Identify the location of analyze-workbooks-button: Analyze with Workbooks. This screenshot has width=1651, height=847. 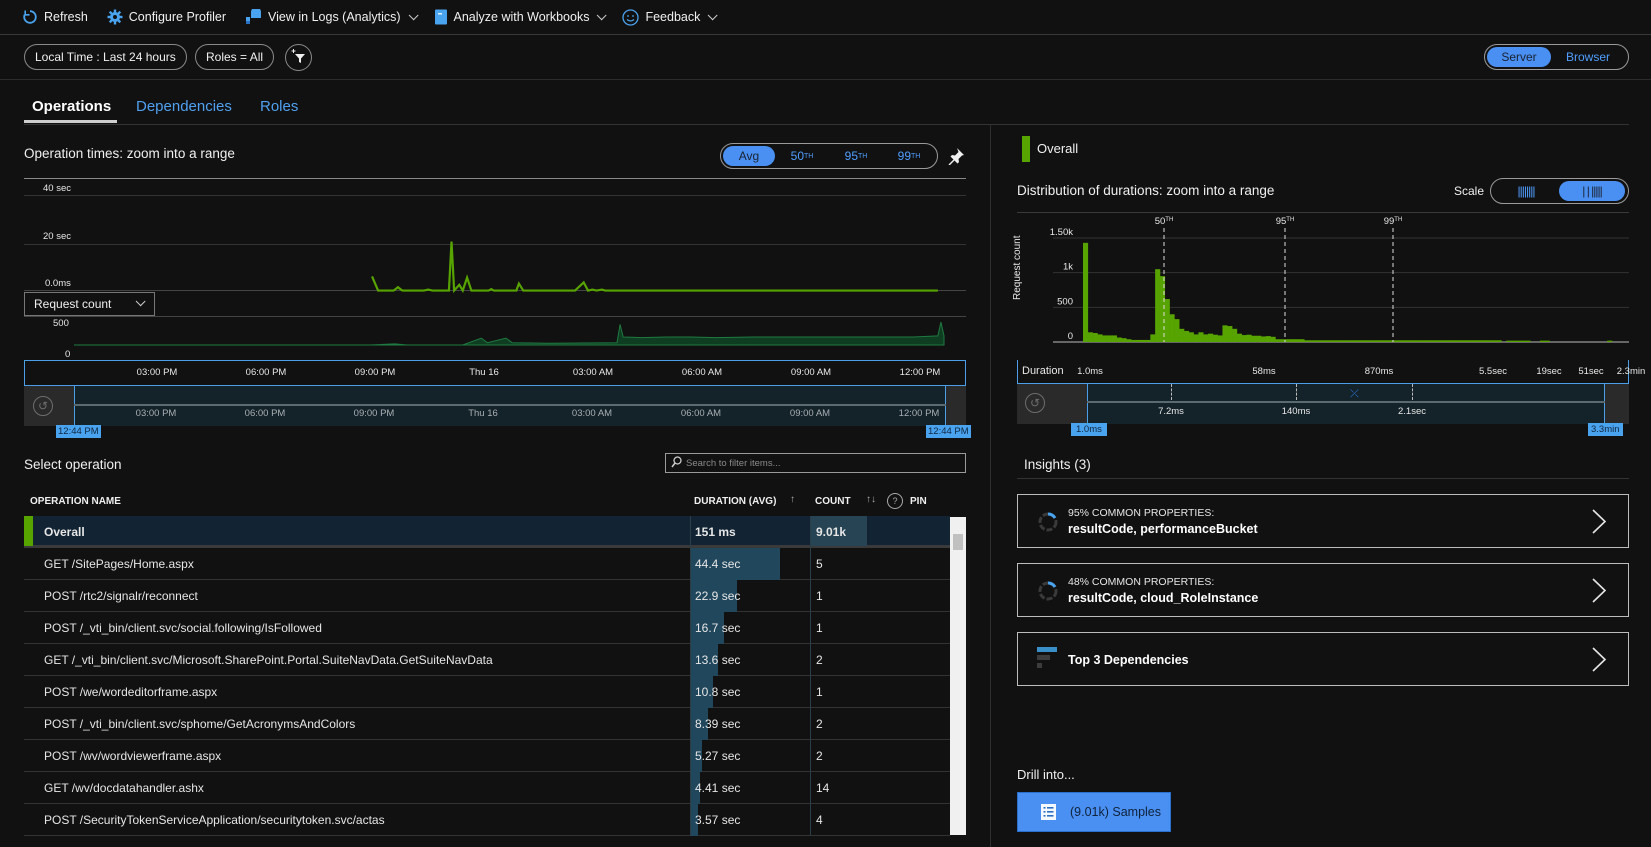
(521, 17).